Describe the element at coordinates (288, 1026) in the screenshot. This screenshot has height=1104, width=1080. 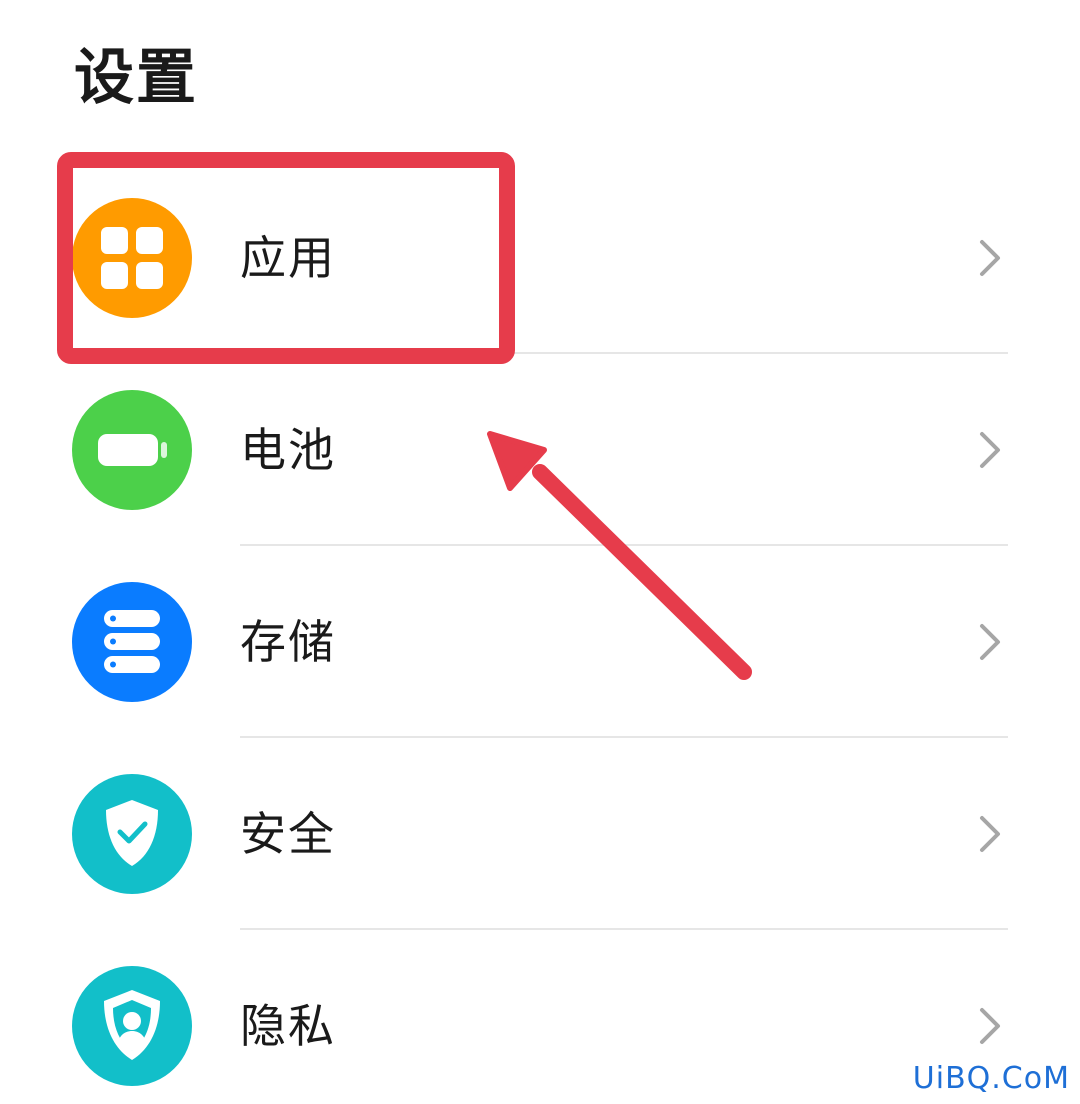
I see `settings-item-label: 隐私` at that location.